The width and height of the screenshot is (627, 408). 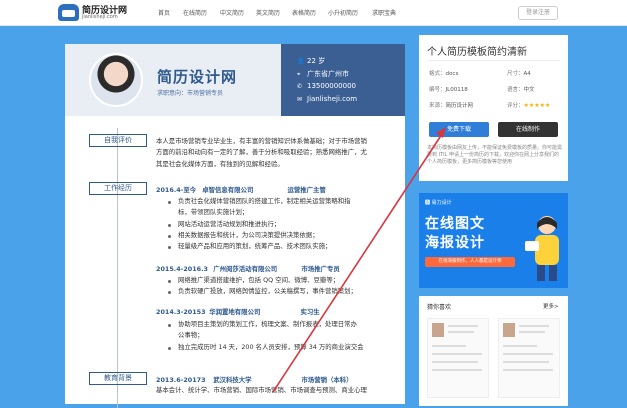 I want to click on rating-stars: ★★★★★, so click(x=537, y=105).